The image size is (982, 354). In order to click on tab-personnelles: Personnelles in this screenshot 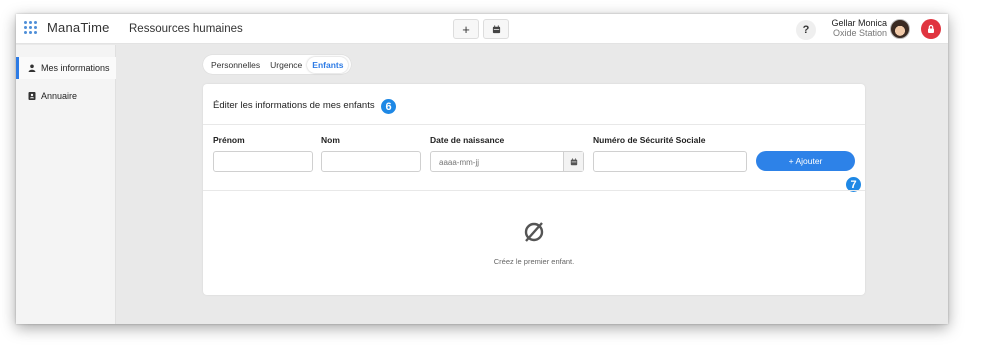, I will do `click(235, 65)`.